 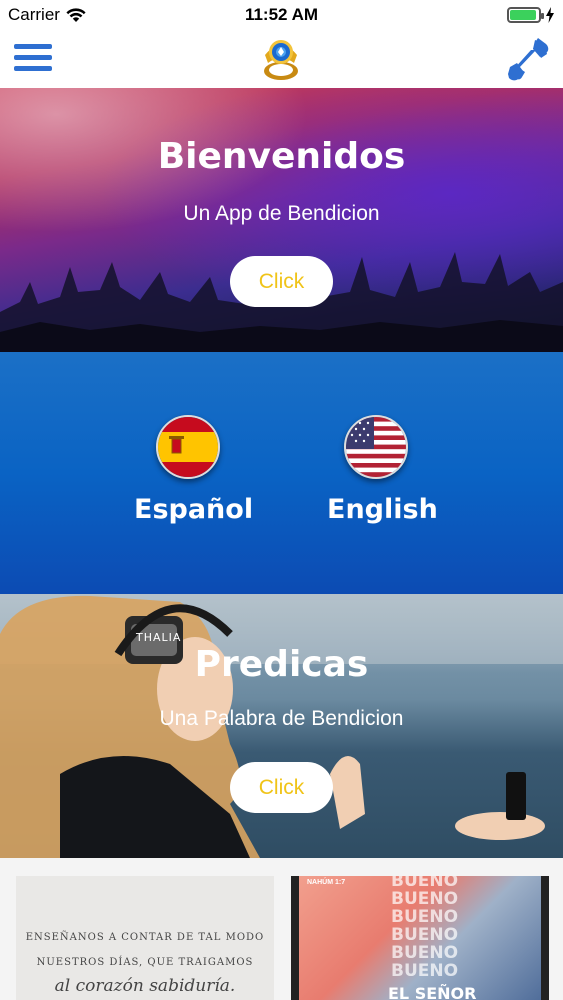 I want to click on verse-caption: EL SEÑOR, so click(x=432, y=992).